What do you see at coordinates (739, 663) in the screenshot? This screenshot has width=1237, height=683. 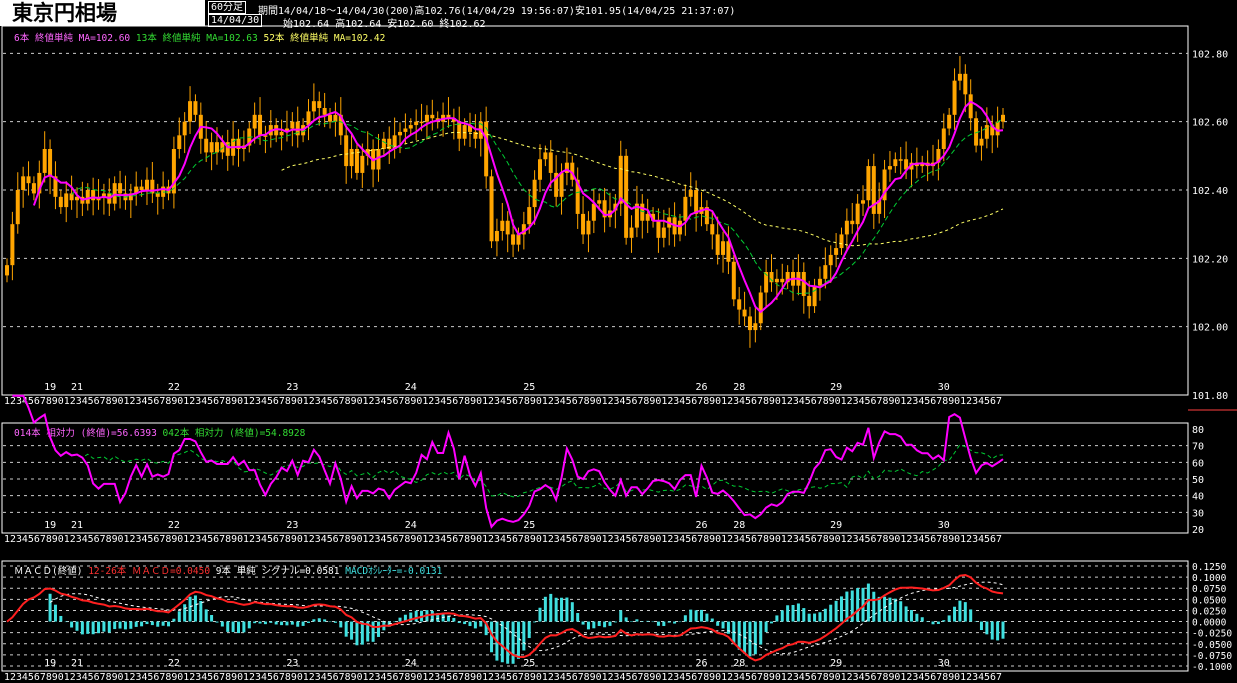 I see `day-label: 28` at bounding box center [739, 663].